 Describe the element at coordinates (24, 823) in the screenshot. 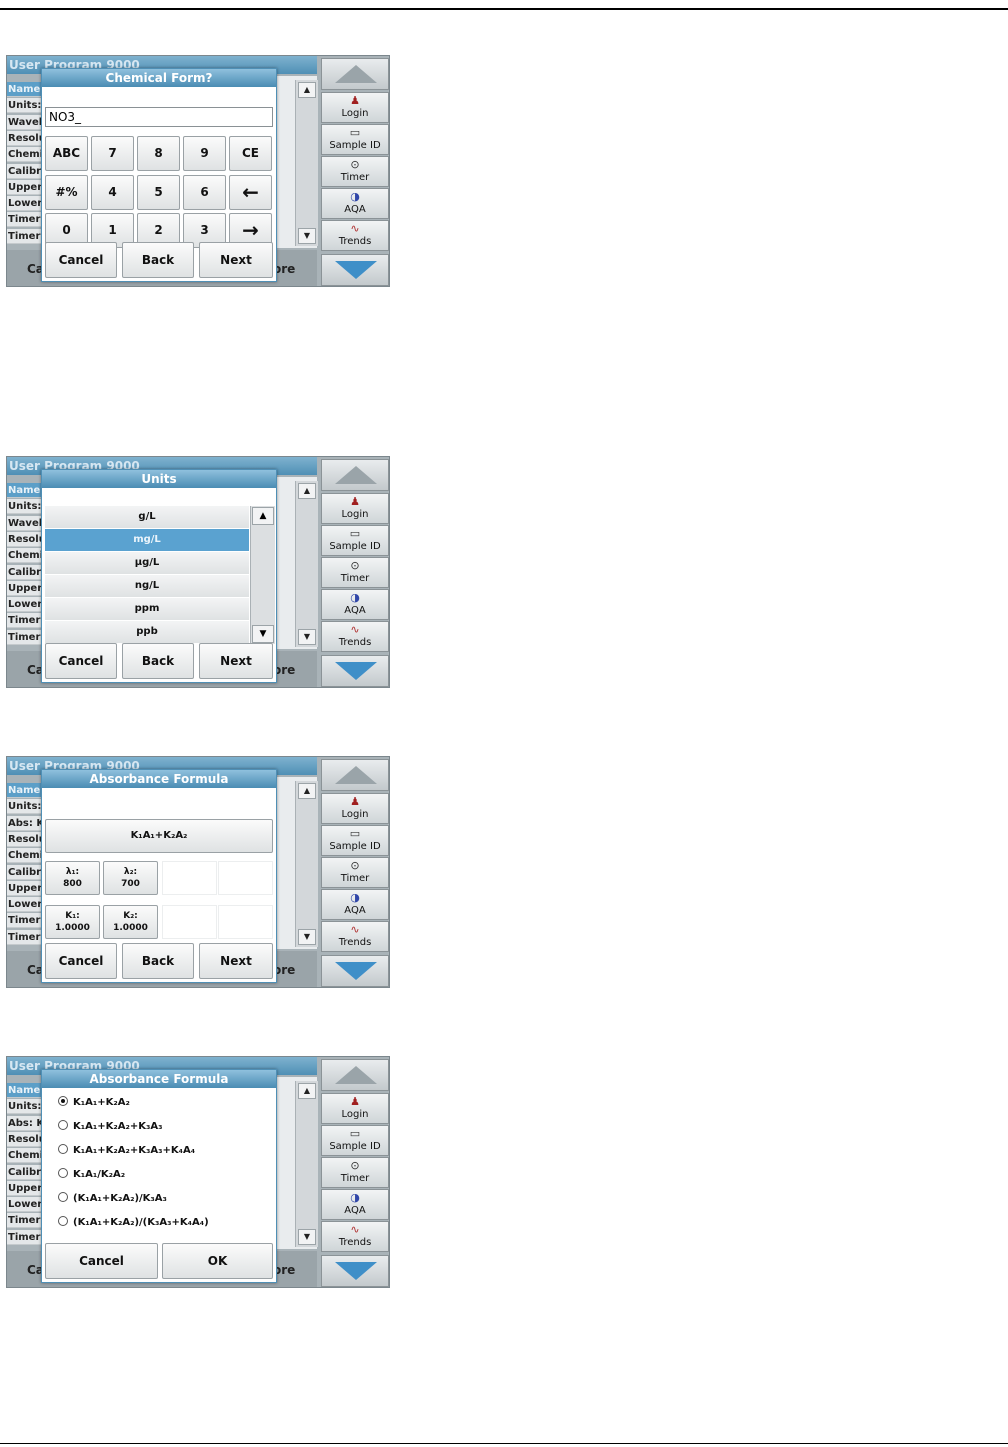

I see `background-row-label: Abs: K` at that location.